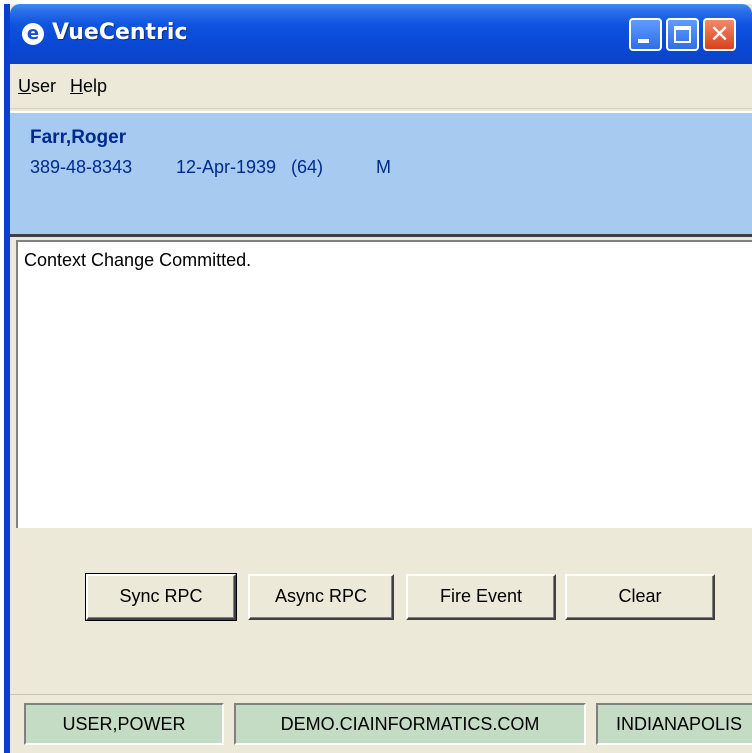 The width and height of the screenshot is (752, 753). Describe the element at coordinates (410, 724) in the screenshot. I see `status-domain: DEMO.CIAINFORMATICS.COM` at that location.